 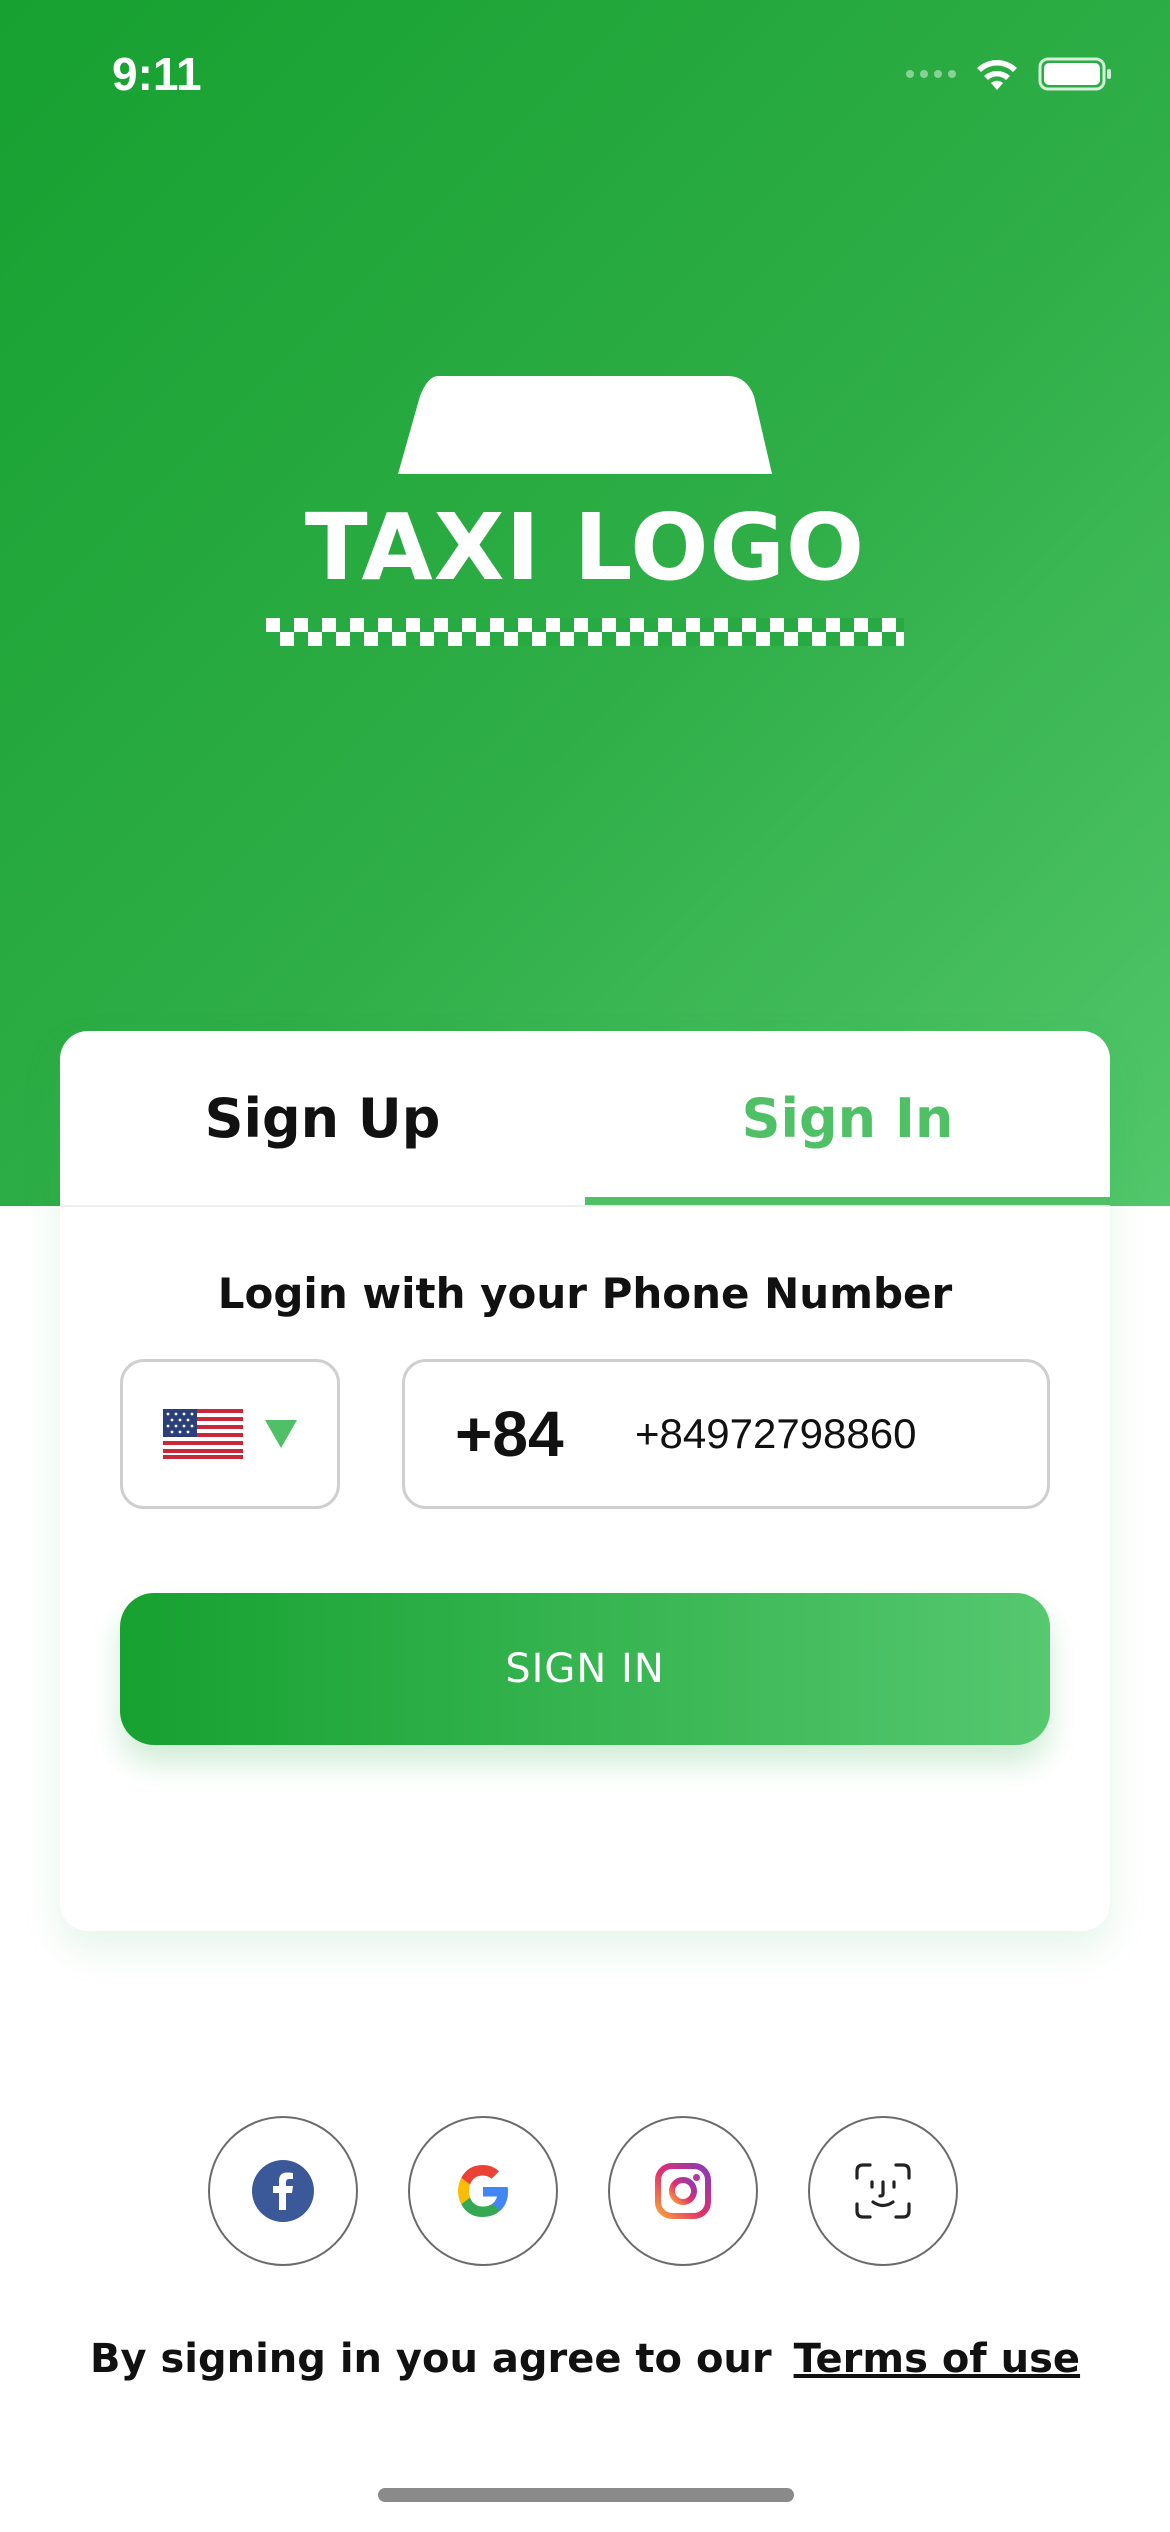 I want to click on phone-field: +84, so click(x=726, y=1434).